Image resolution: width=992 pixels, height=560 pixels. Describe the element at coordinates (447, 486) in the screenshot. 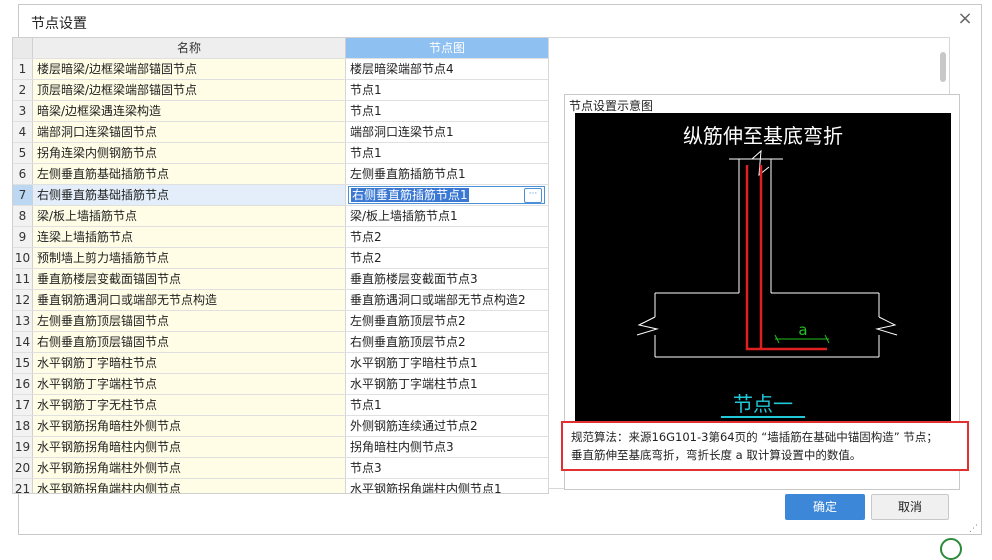

I see `row-node-cell: 水平钢筋拐角端柱内侧节点1` at that location.